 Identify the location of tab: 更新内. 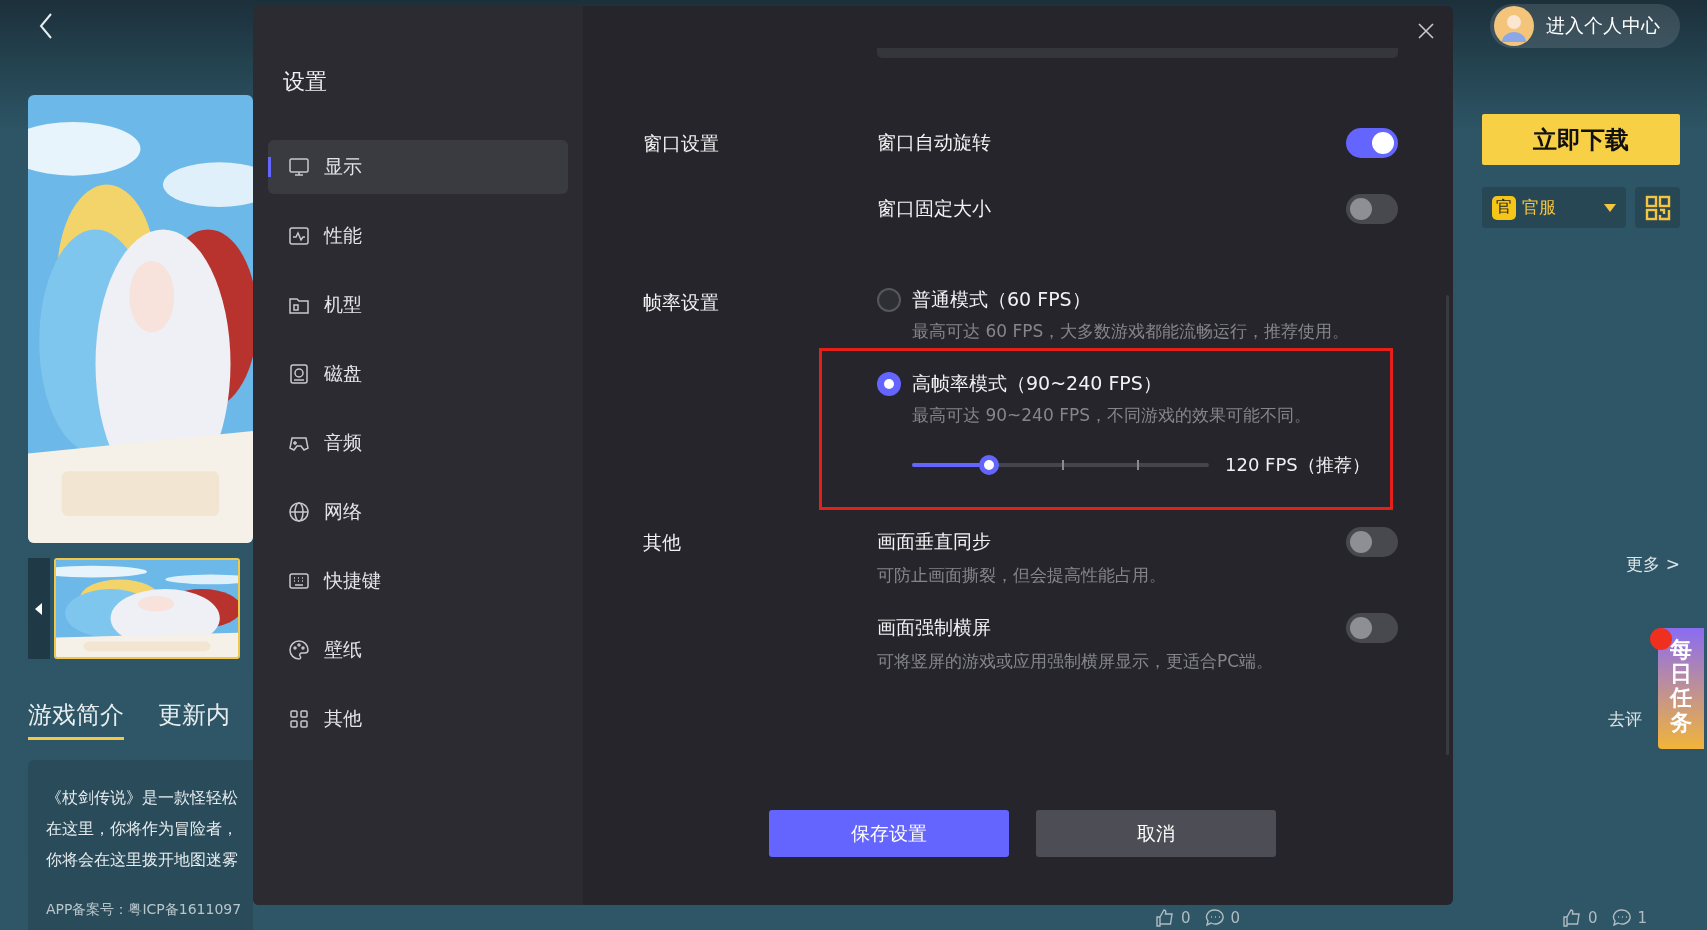
(194, 719).